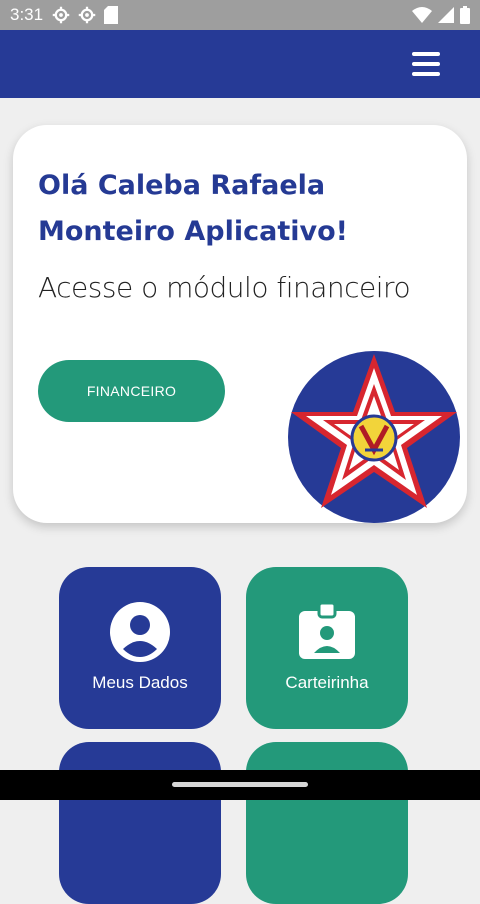 This screenshot has height=904, width=480. What do you see at coordinates (224, 287) in the screenshot?
I see `card-subtitle: Acesse o módulo financeiro` at bounding box center [224, 287].